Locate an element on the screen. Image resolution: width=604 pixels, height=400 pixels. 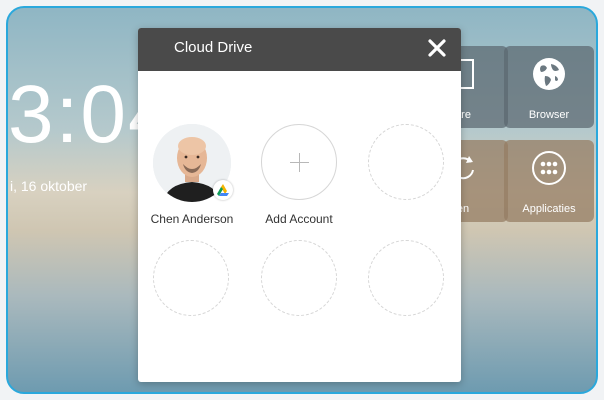
close-icon is located at coordinates (437, 48).